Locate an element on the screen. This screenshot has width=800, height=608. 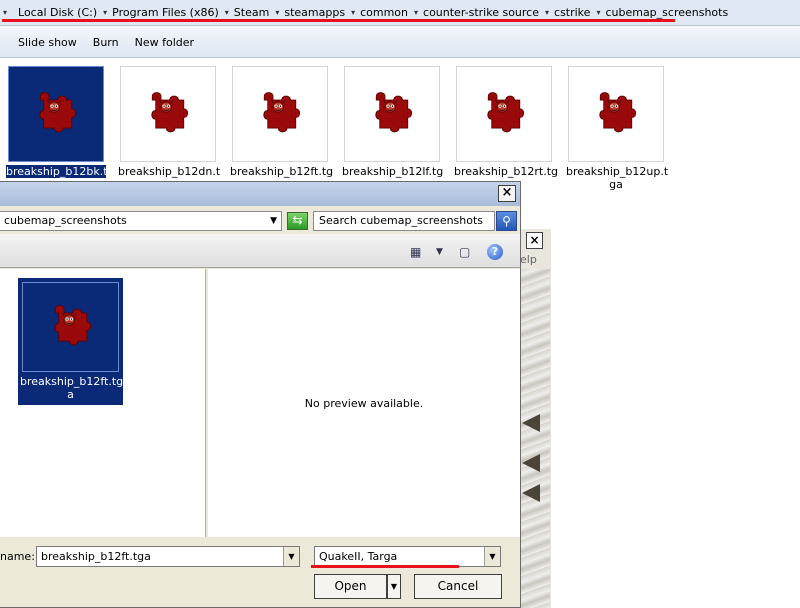
marble-texture is located at coordinates (535, 438).